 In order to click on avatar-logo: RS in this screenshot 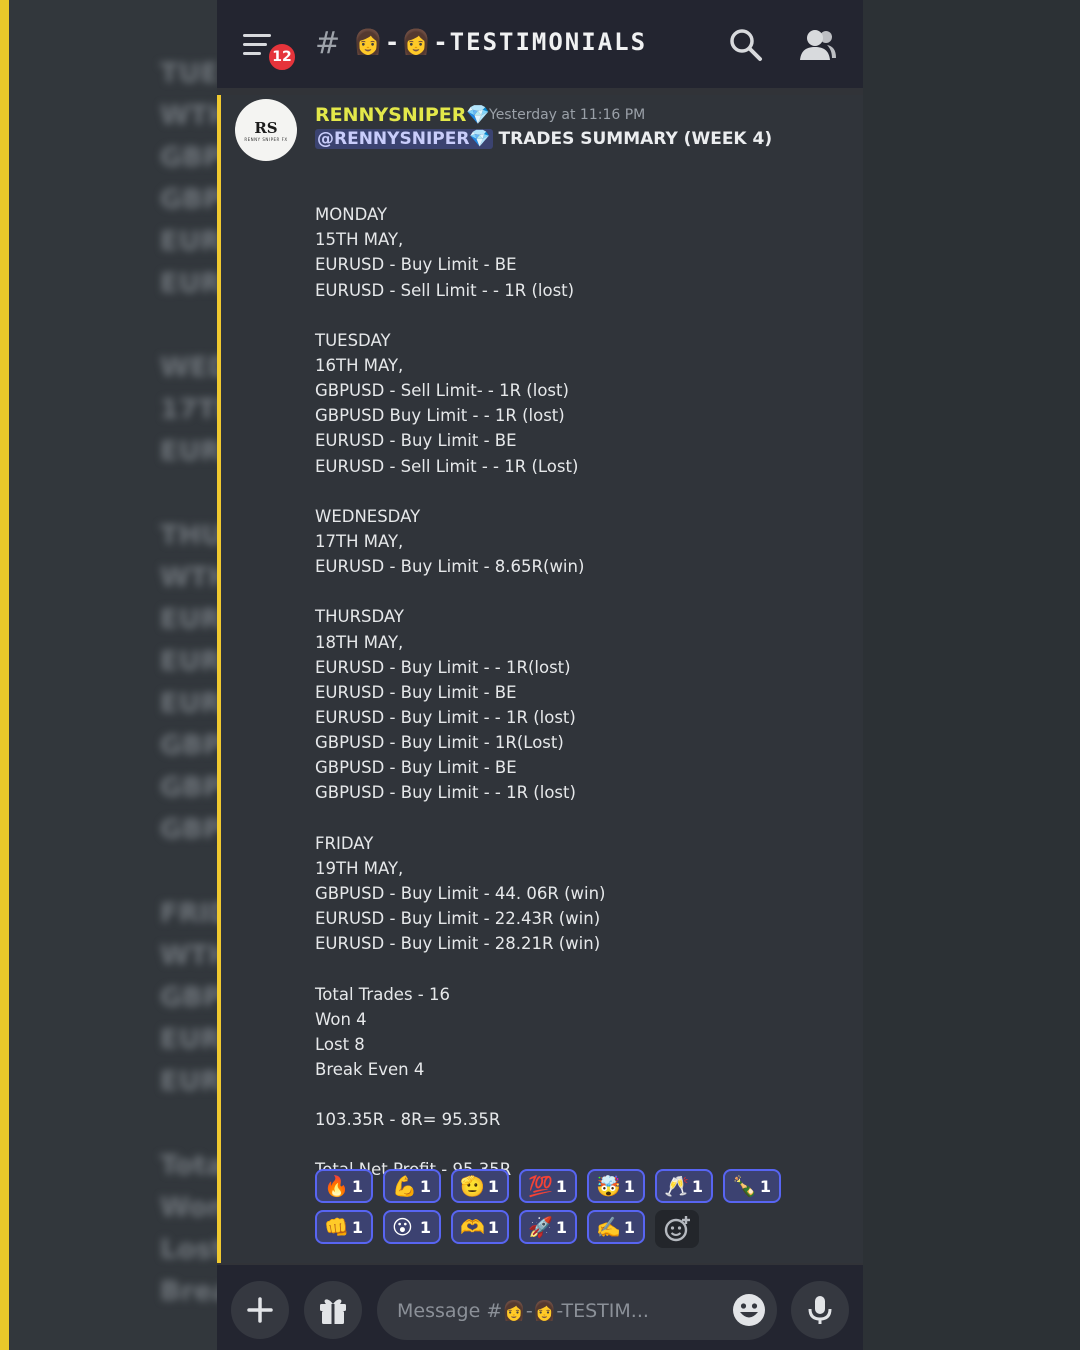, I will do `click(266, 127)`.